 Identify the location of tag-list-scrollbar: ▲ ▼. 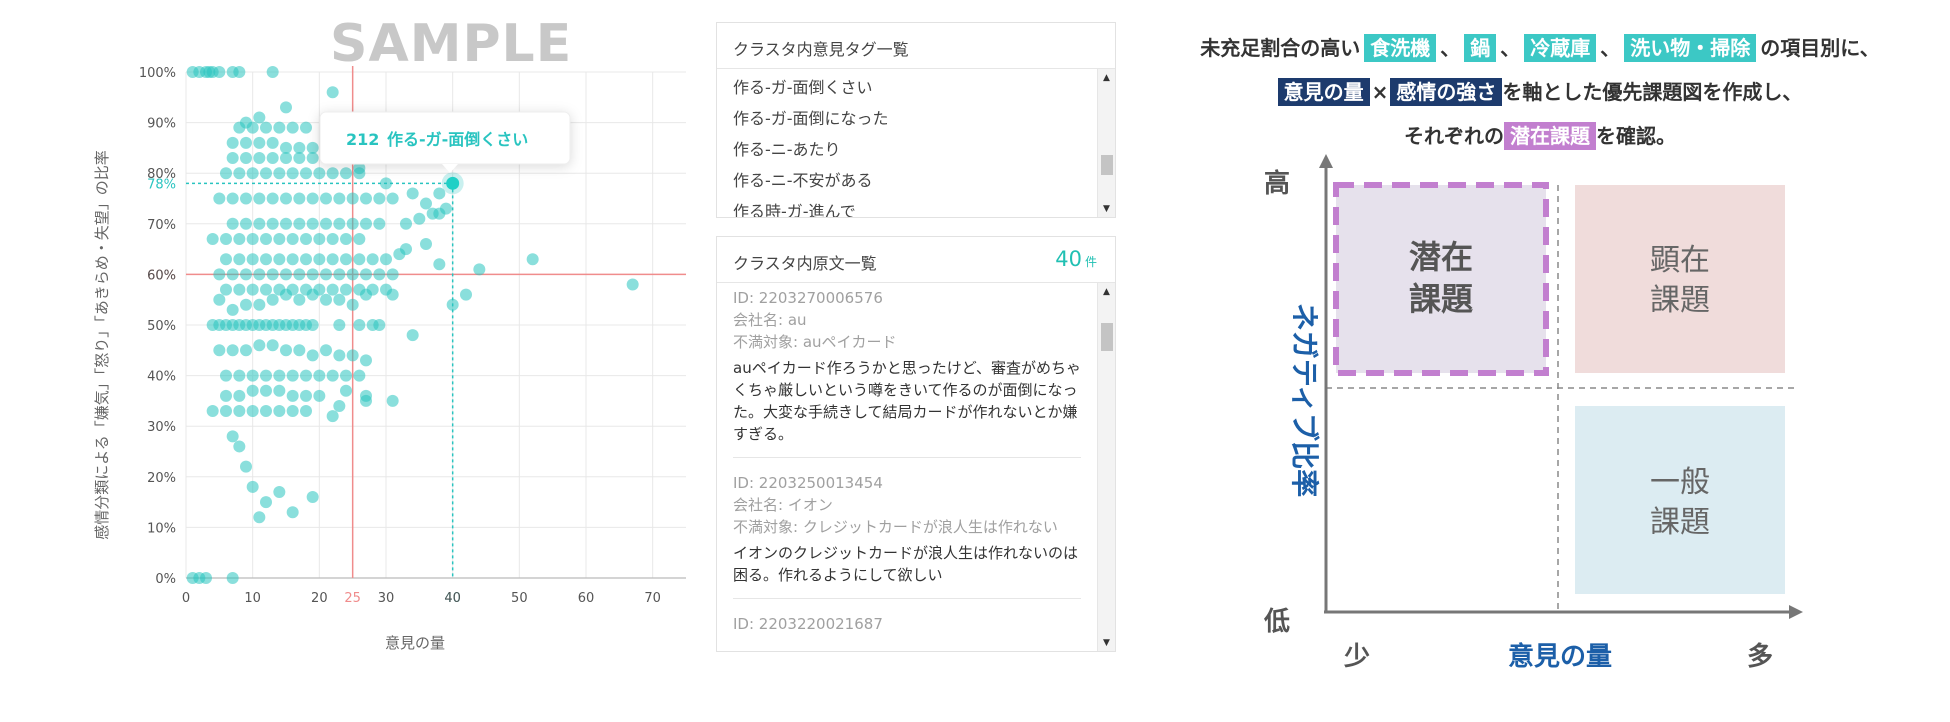
(1106, 143).